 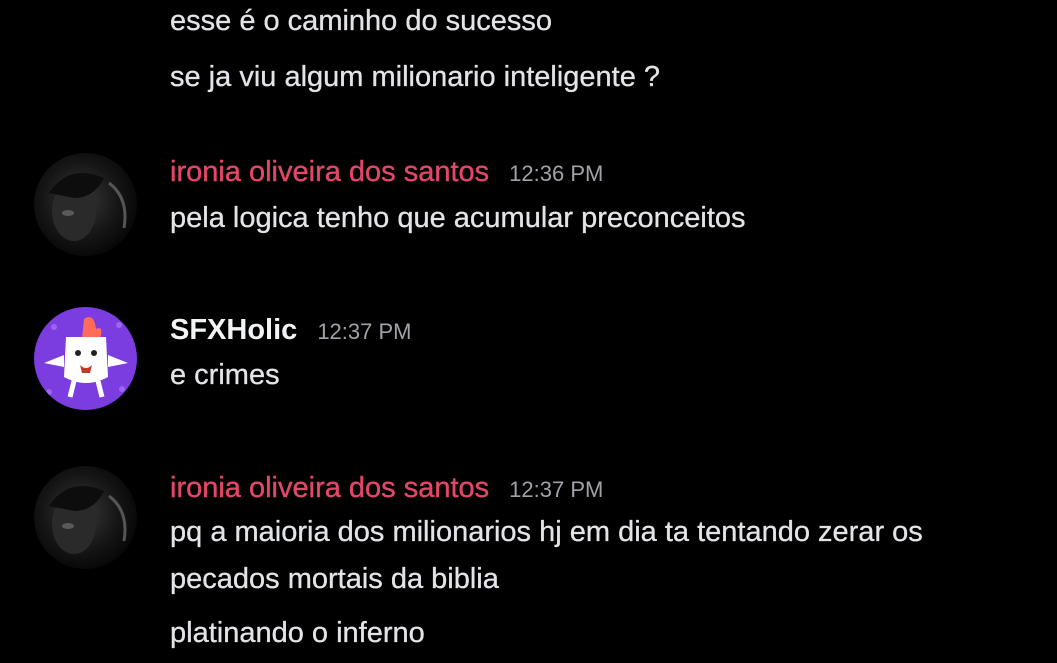 I want to click on message-text: e crimes, so click(x=225, y=375).